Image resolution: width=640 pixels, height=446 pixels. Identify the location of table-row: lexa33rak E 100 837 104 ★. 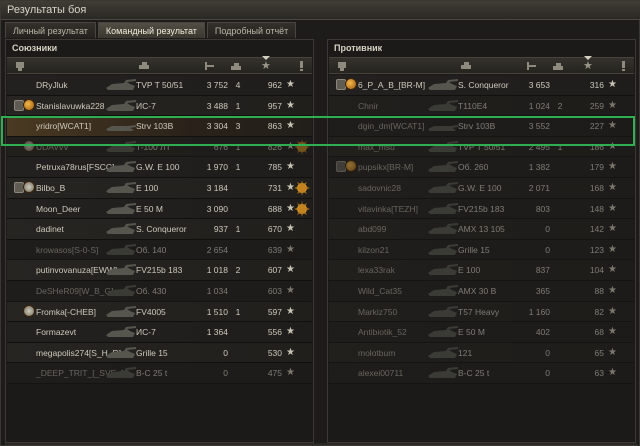
(481, 270).